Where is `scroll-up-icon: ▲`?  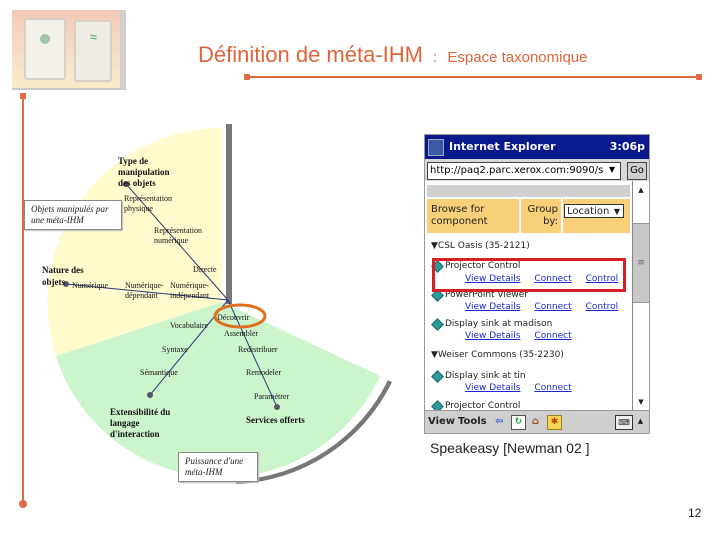 scroll-up-icon: ▲ is located at coordinates (641, 190).